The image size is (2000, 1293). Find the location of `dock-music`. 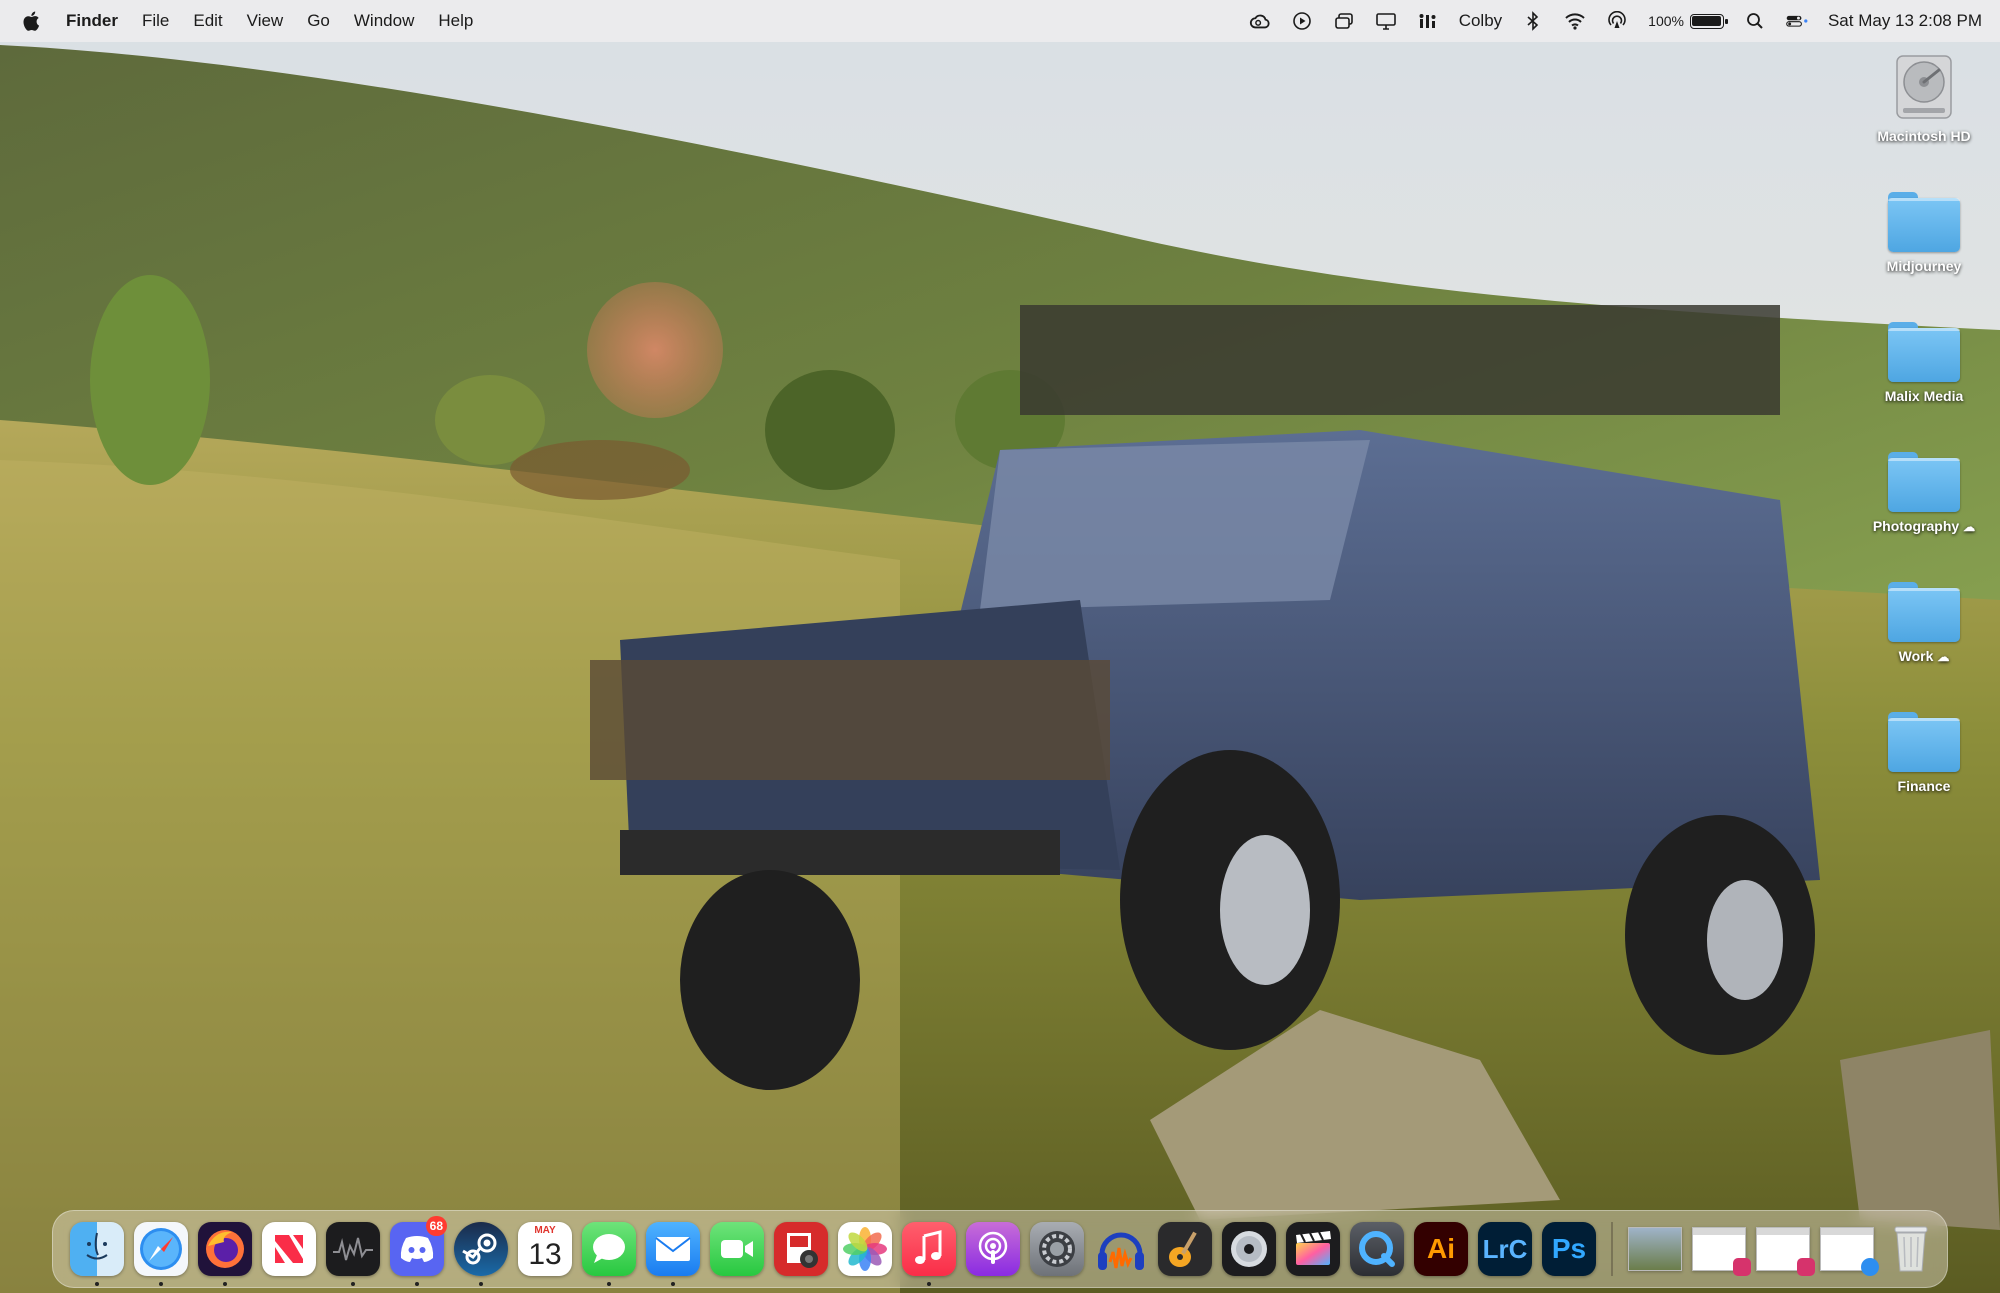

dock-music is located at coordinates (929, 1249).